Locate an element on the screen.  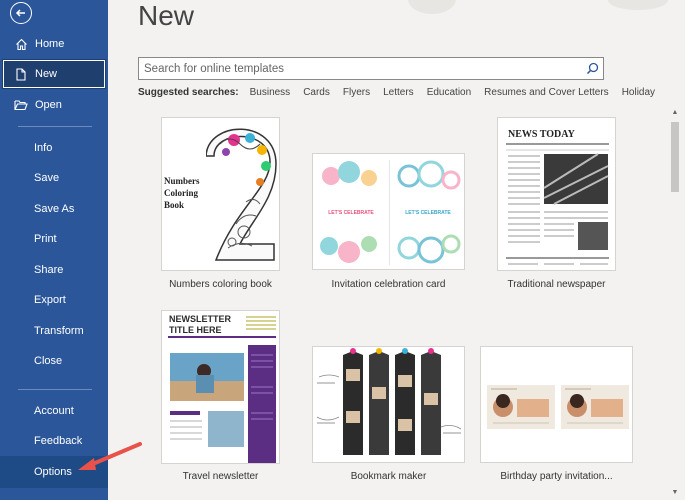
nav-save-label: Save is located at coordinates (47, 178).